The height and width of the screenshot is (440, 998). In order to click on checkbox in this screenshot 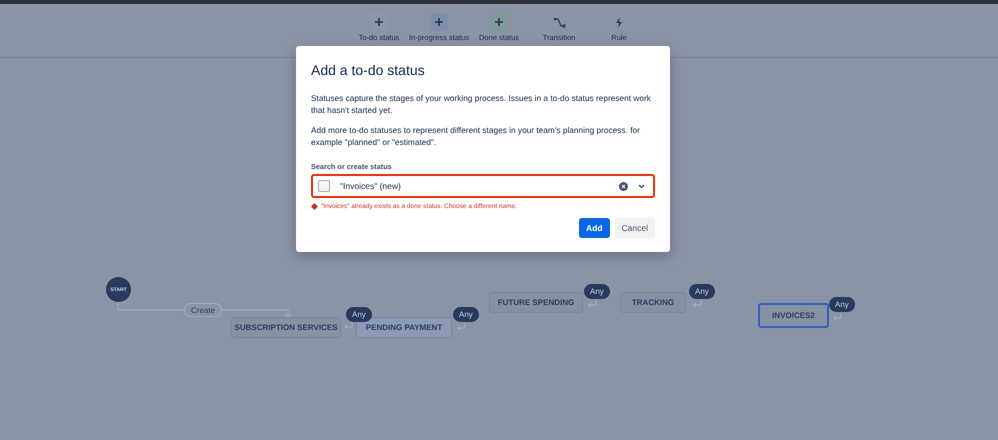, I will do `click(324, 186)`.